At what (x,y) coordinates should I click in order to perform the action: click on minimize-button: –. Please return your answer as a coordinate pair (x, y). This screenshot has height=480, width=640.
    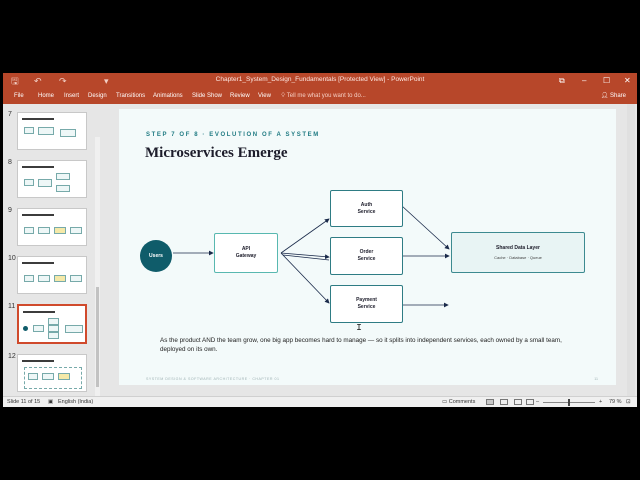
    Looking at the image, I should click on (584, 81).